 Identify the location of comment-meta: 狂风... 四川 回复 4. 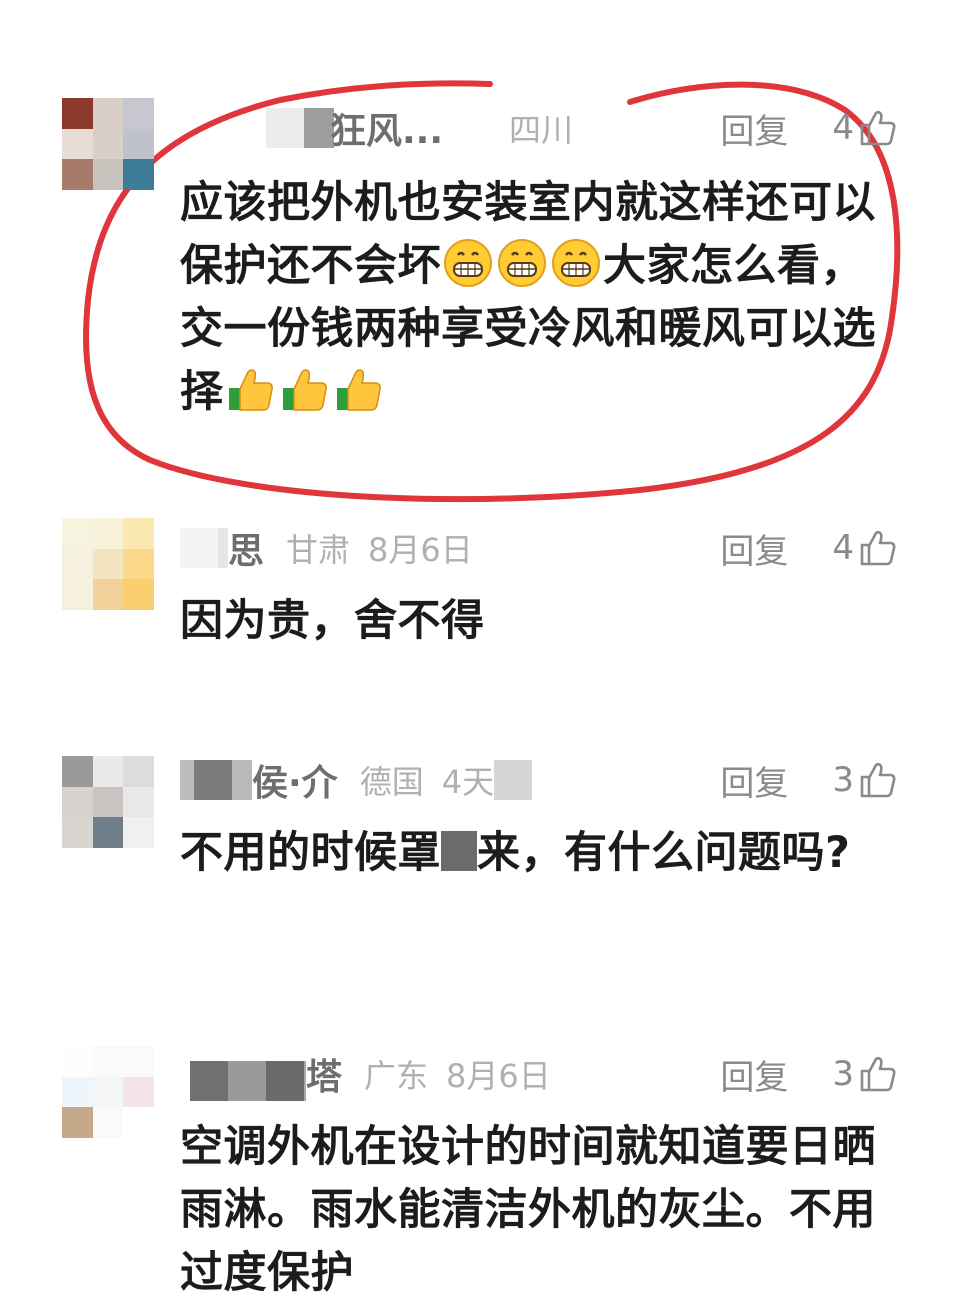
(539, 128).